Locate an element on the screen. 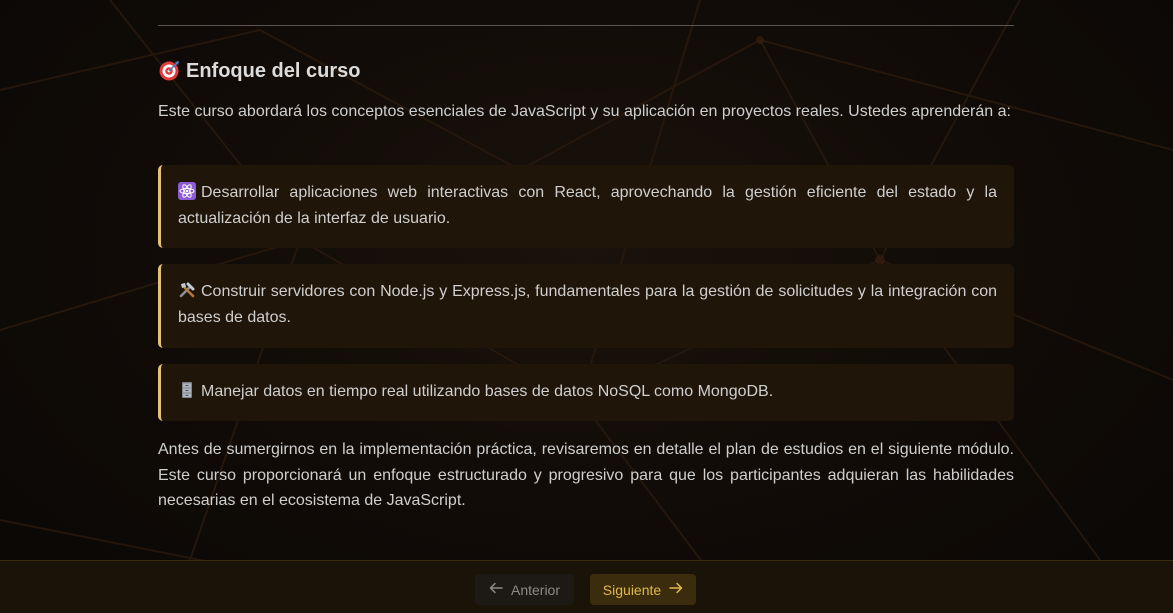  divider is located at coordinates (586, 25).